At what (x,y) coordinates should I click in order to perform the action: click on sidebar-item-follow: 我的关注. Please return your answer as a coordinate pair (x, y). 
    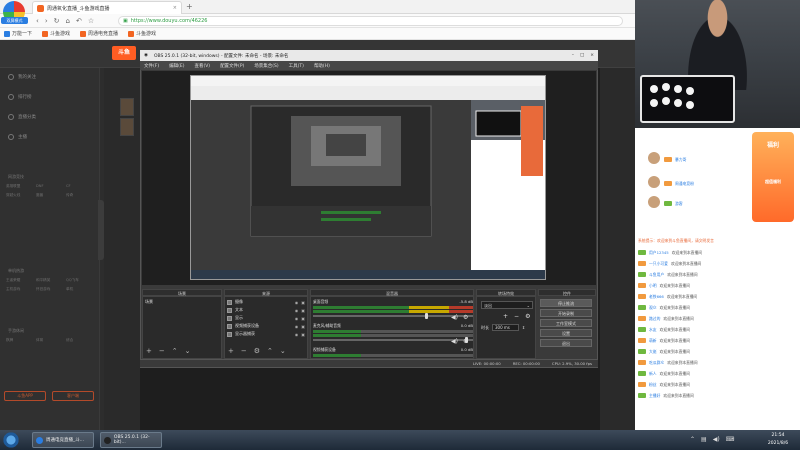
    Looking at the image, I should click on (22, 77).